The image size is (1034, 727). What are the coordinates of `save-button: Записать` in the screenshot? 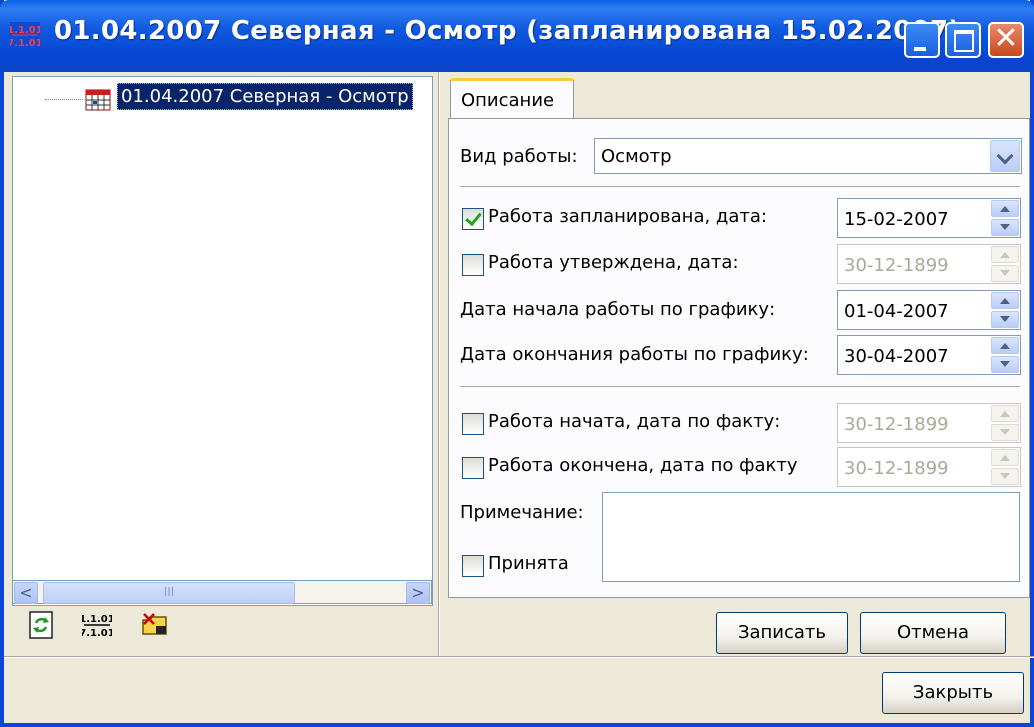 It's located at (782, 633).